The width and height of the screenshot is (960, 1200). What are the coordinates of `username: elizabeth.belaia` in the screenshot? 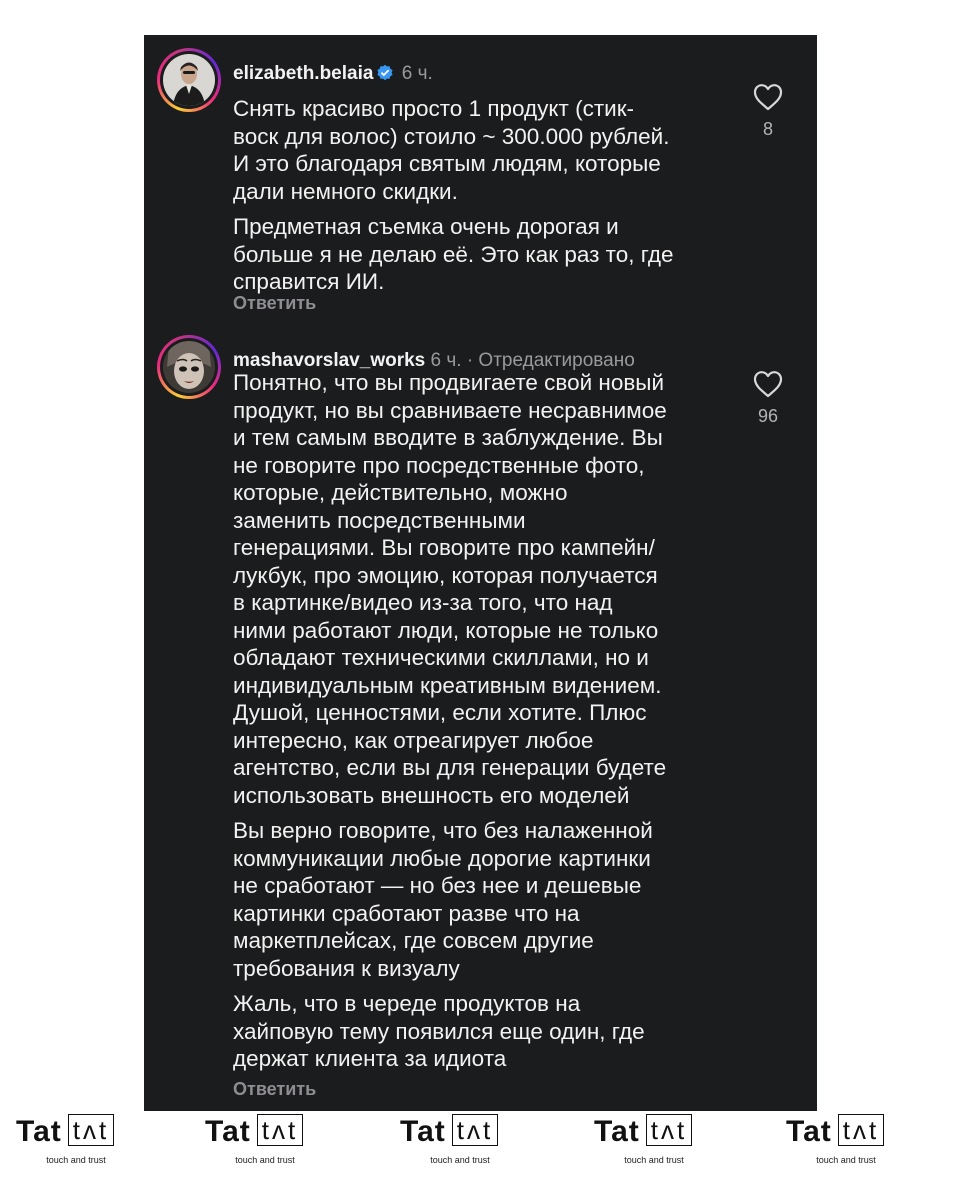 It's located at (303, 73).